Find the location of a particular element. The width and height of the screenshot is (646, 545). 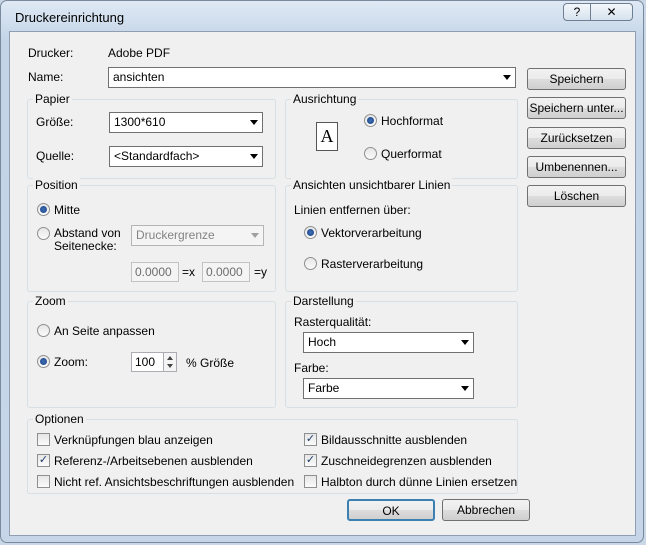

offset-radio is located at coordinates (43, 233).